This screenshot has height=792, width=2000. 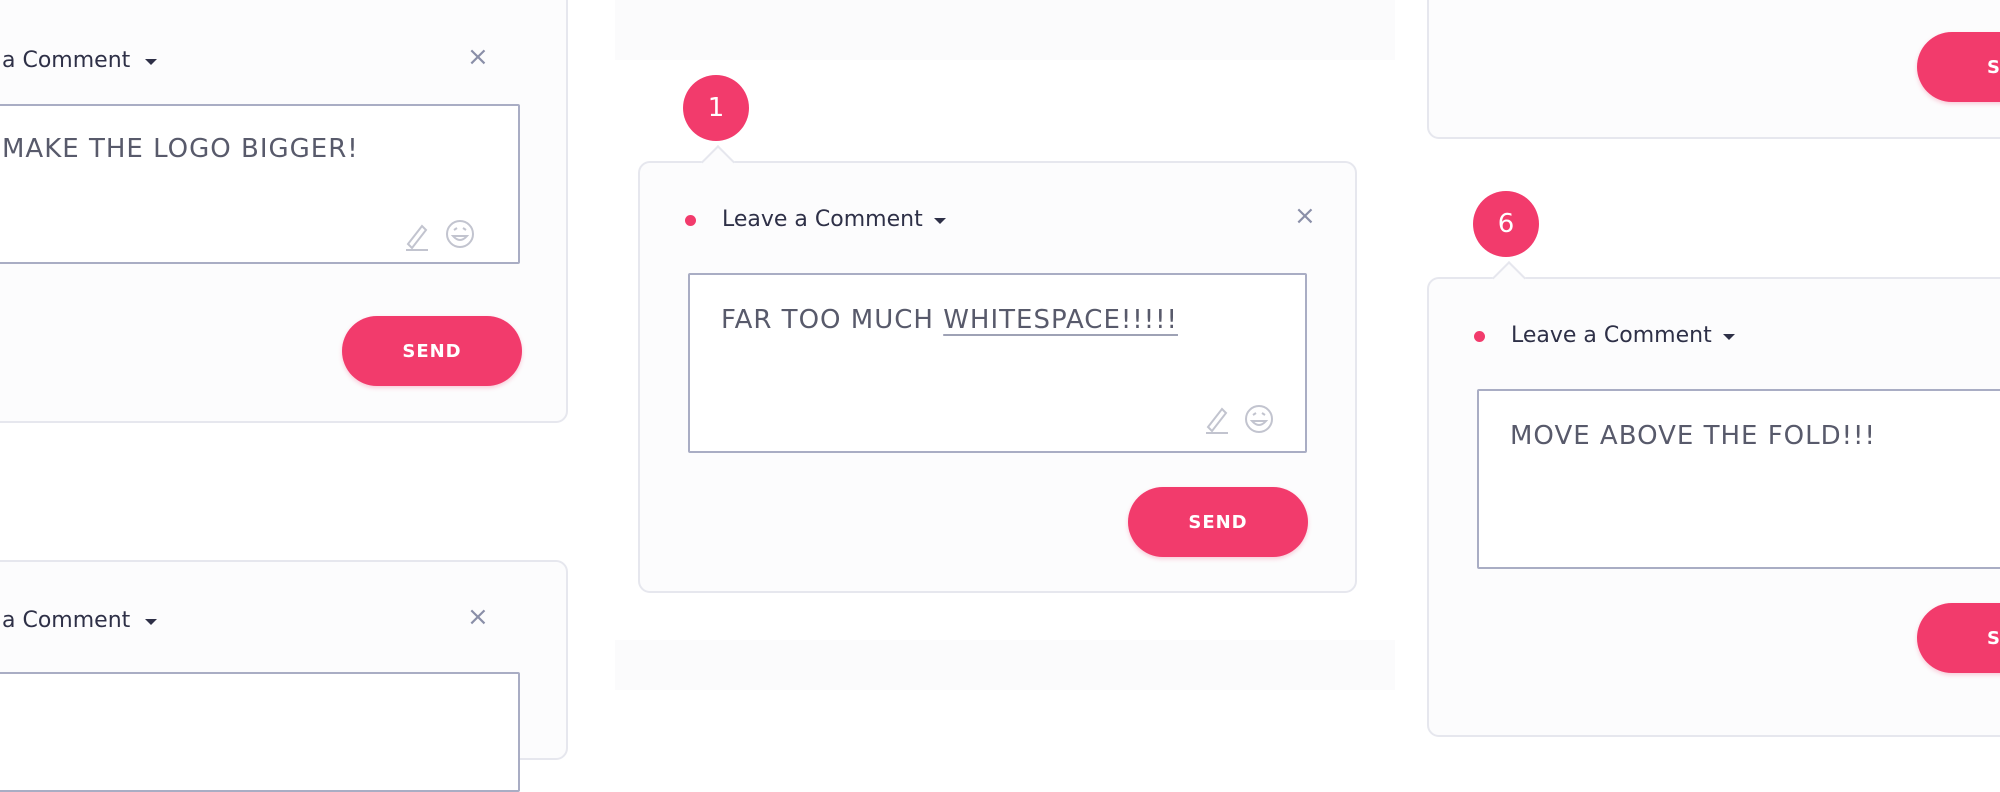 I want to click on comment-card: a Comment ×, so click(x=284, y=676).